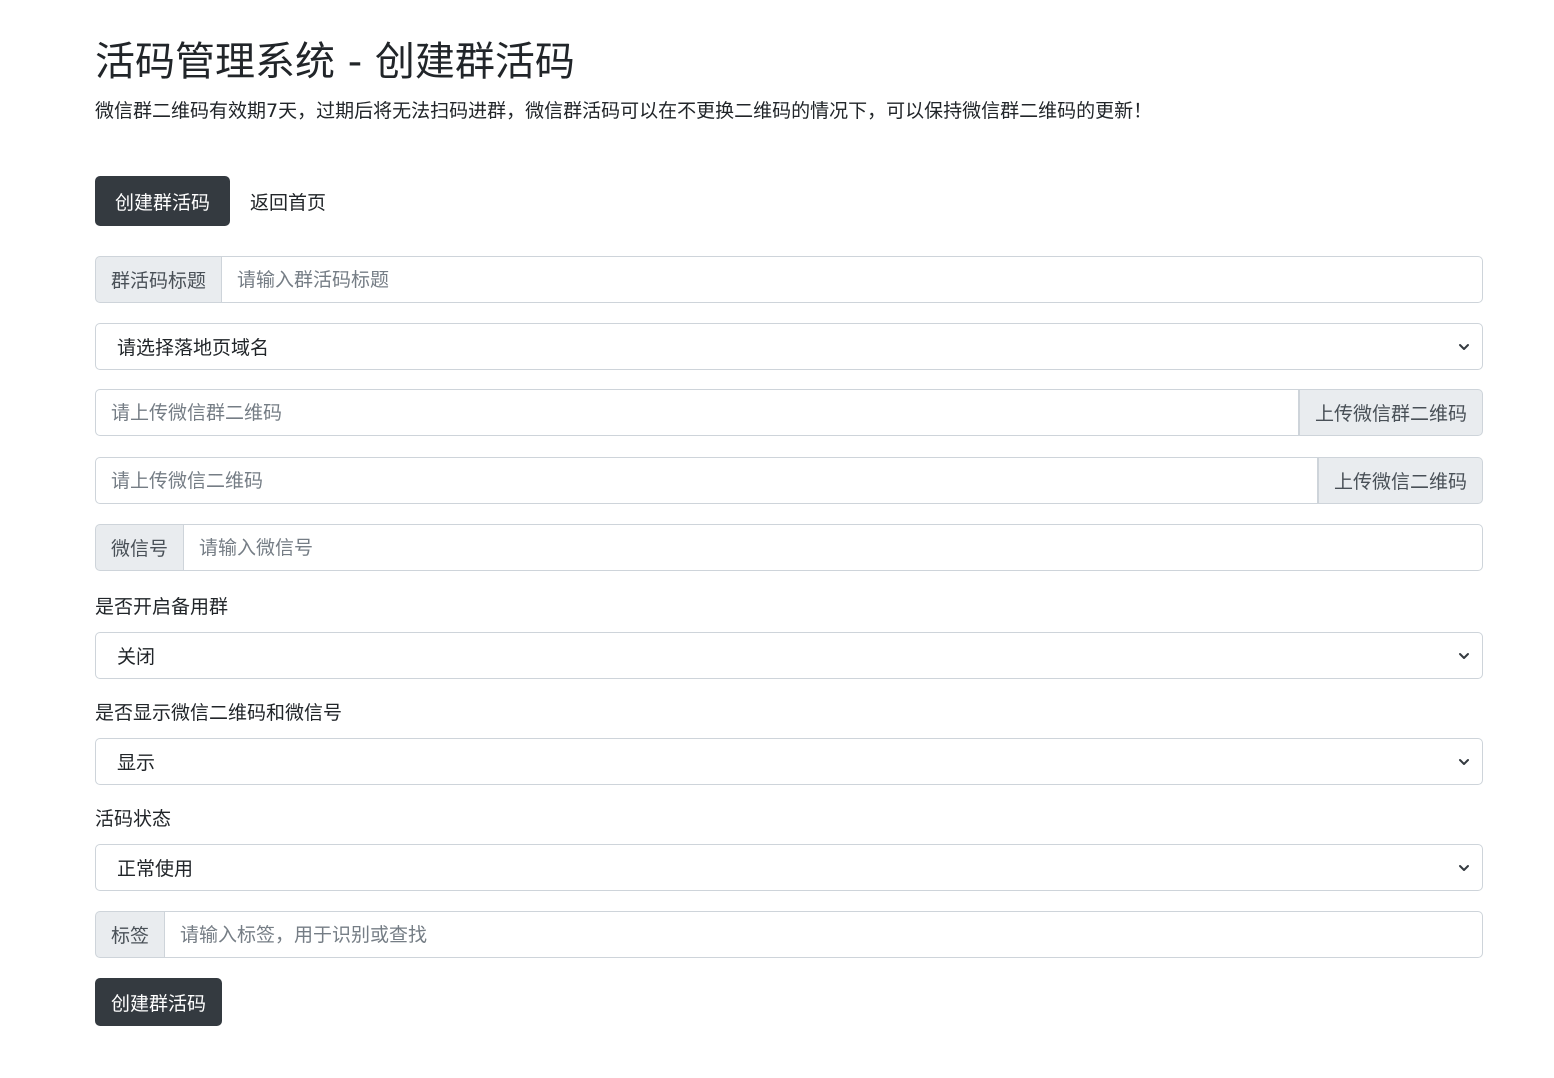  Describe the element at coordinates (1400, 480) in the screenshot. I see `upload-wechat-qr-button: 上传微信二维码` at that location.